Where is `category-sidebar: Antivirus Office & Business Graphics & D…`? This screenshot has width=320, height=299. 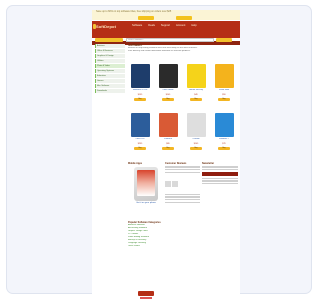
category-sidebar: Antivirus Office & Business Graphics & D… is located at coordinates (110, 69).